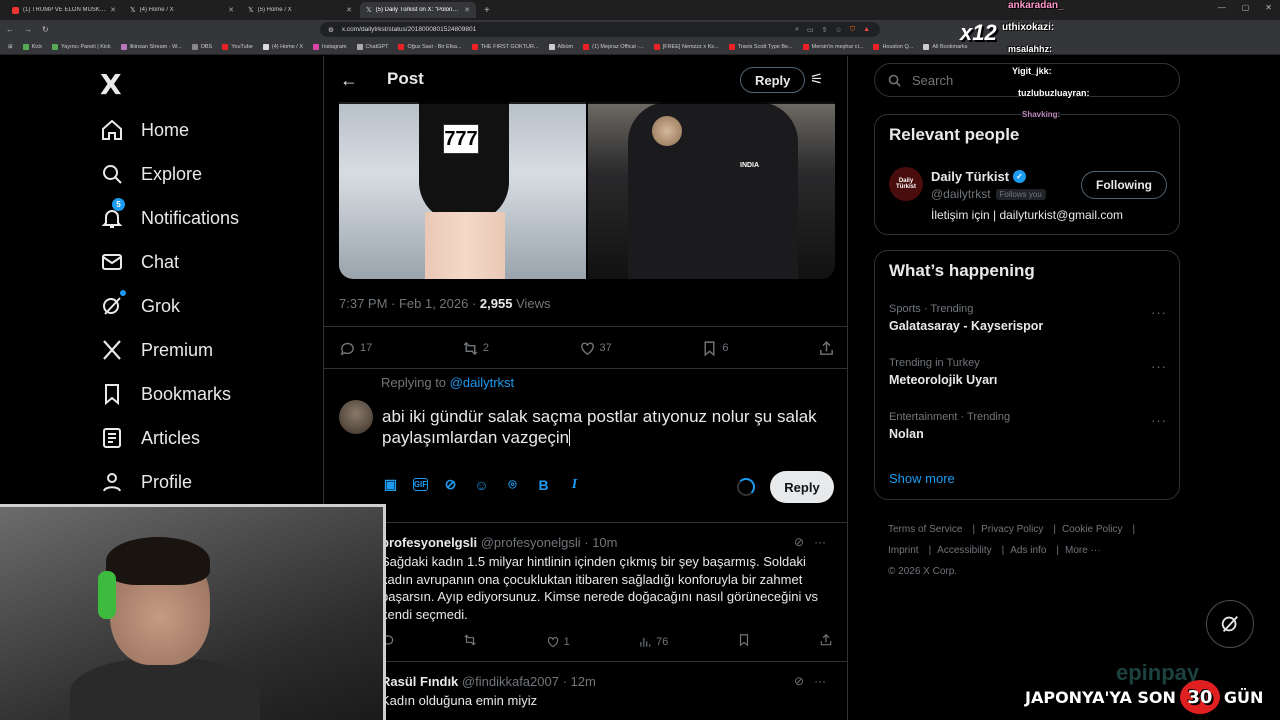 The image size is (1280, 720). What do you see at coordinates (282, 46) in the screenshot?
I see `bookmark-item: (4) Home / X` at bounding box center [282, 46].